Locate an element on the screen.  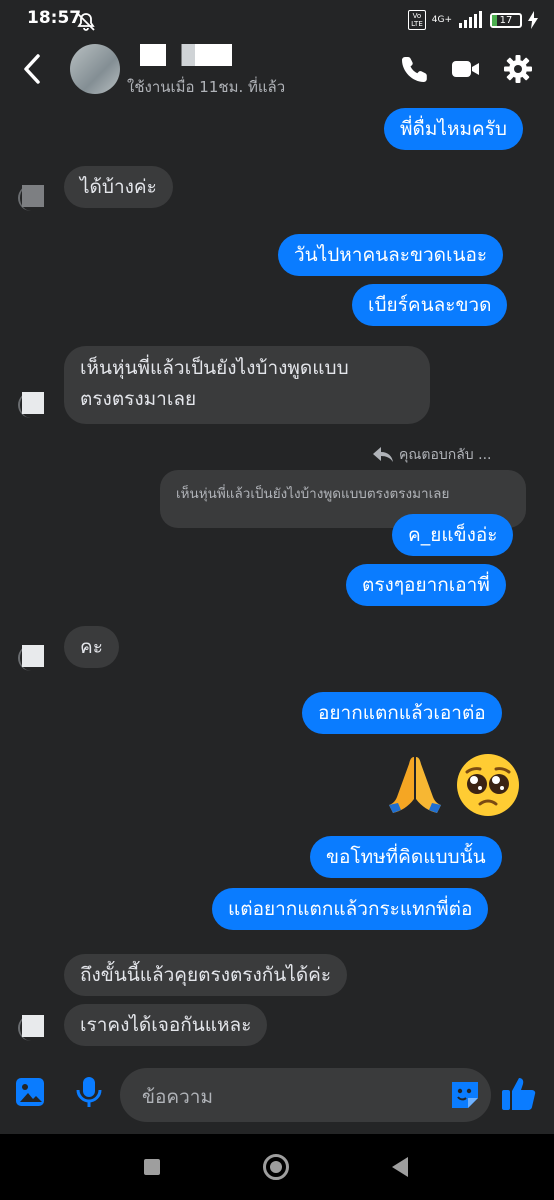
message-bubble-sent: ตรงๆอยากเอาพี่ is located at coordinates (426, 585).